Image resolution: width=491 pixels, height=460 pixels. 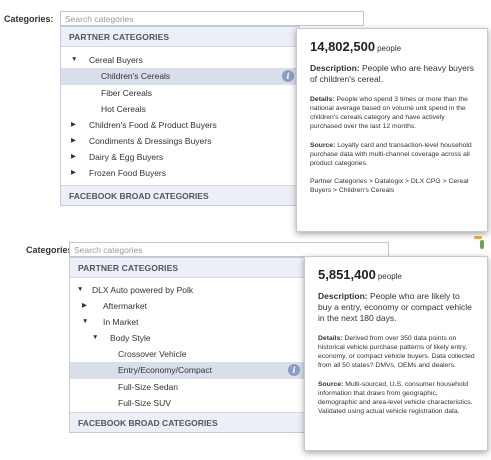 I want to click on list-item-entry-economy-compact: Entry/Economy/Compact i, so click(x=189, y=370).